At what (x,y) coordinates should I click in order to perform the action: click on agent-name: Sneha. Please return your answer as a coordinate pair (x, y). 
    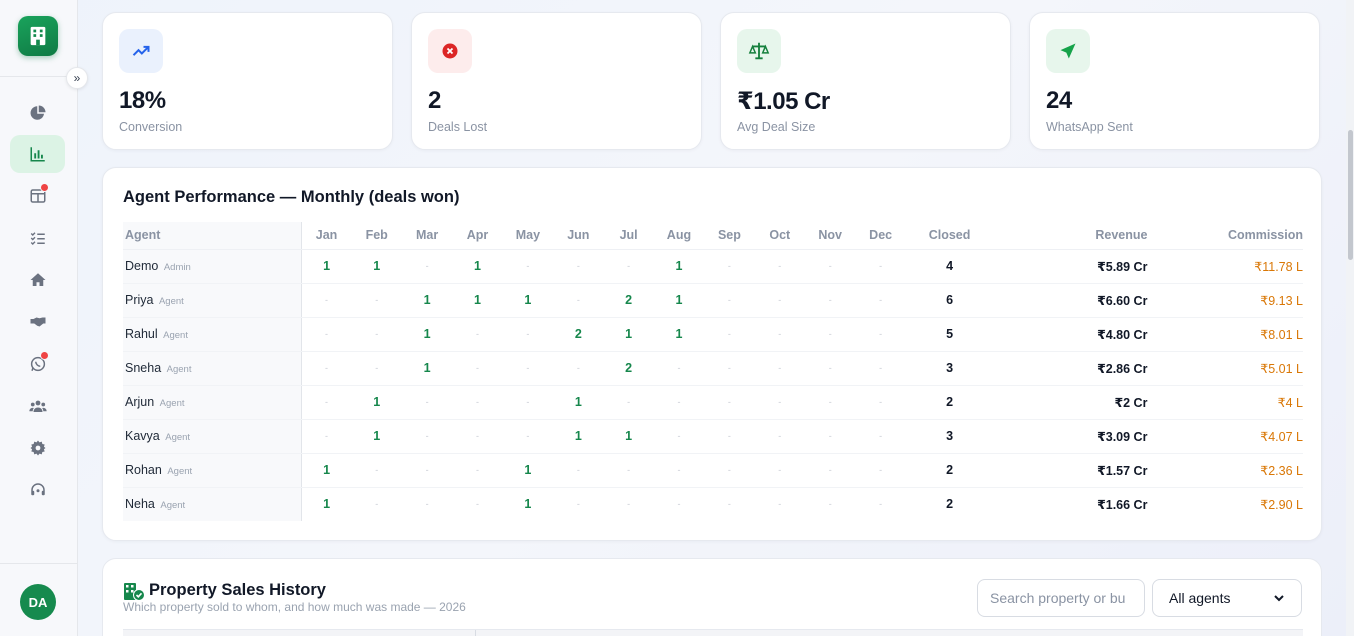
    Looking at the image, I should click on (143, 368).